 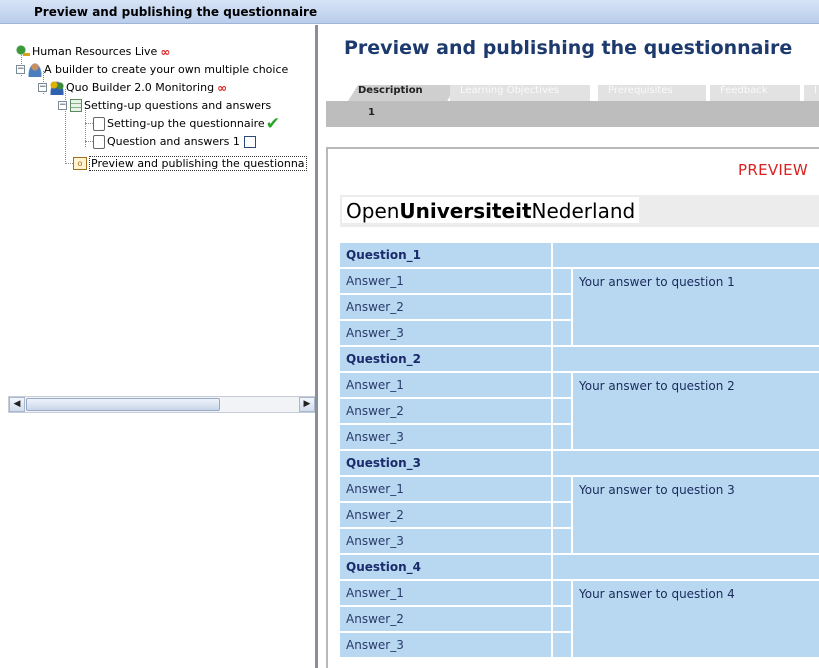 What do you see at coordinates (568, 48) in the screenshot?
I see `page-title: Preview and publishing the questionnaire` at bounding box center [568, 48].